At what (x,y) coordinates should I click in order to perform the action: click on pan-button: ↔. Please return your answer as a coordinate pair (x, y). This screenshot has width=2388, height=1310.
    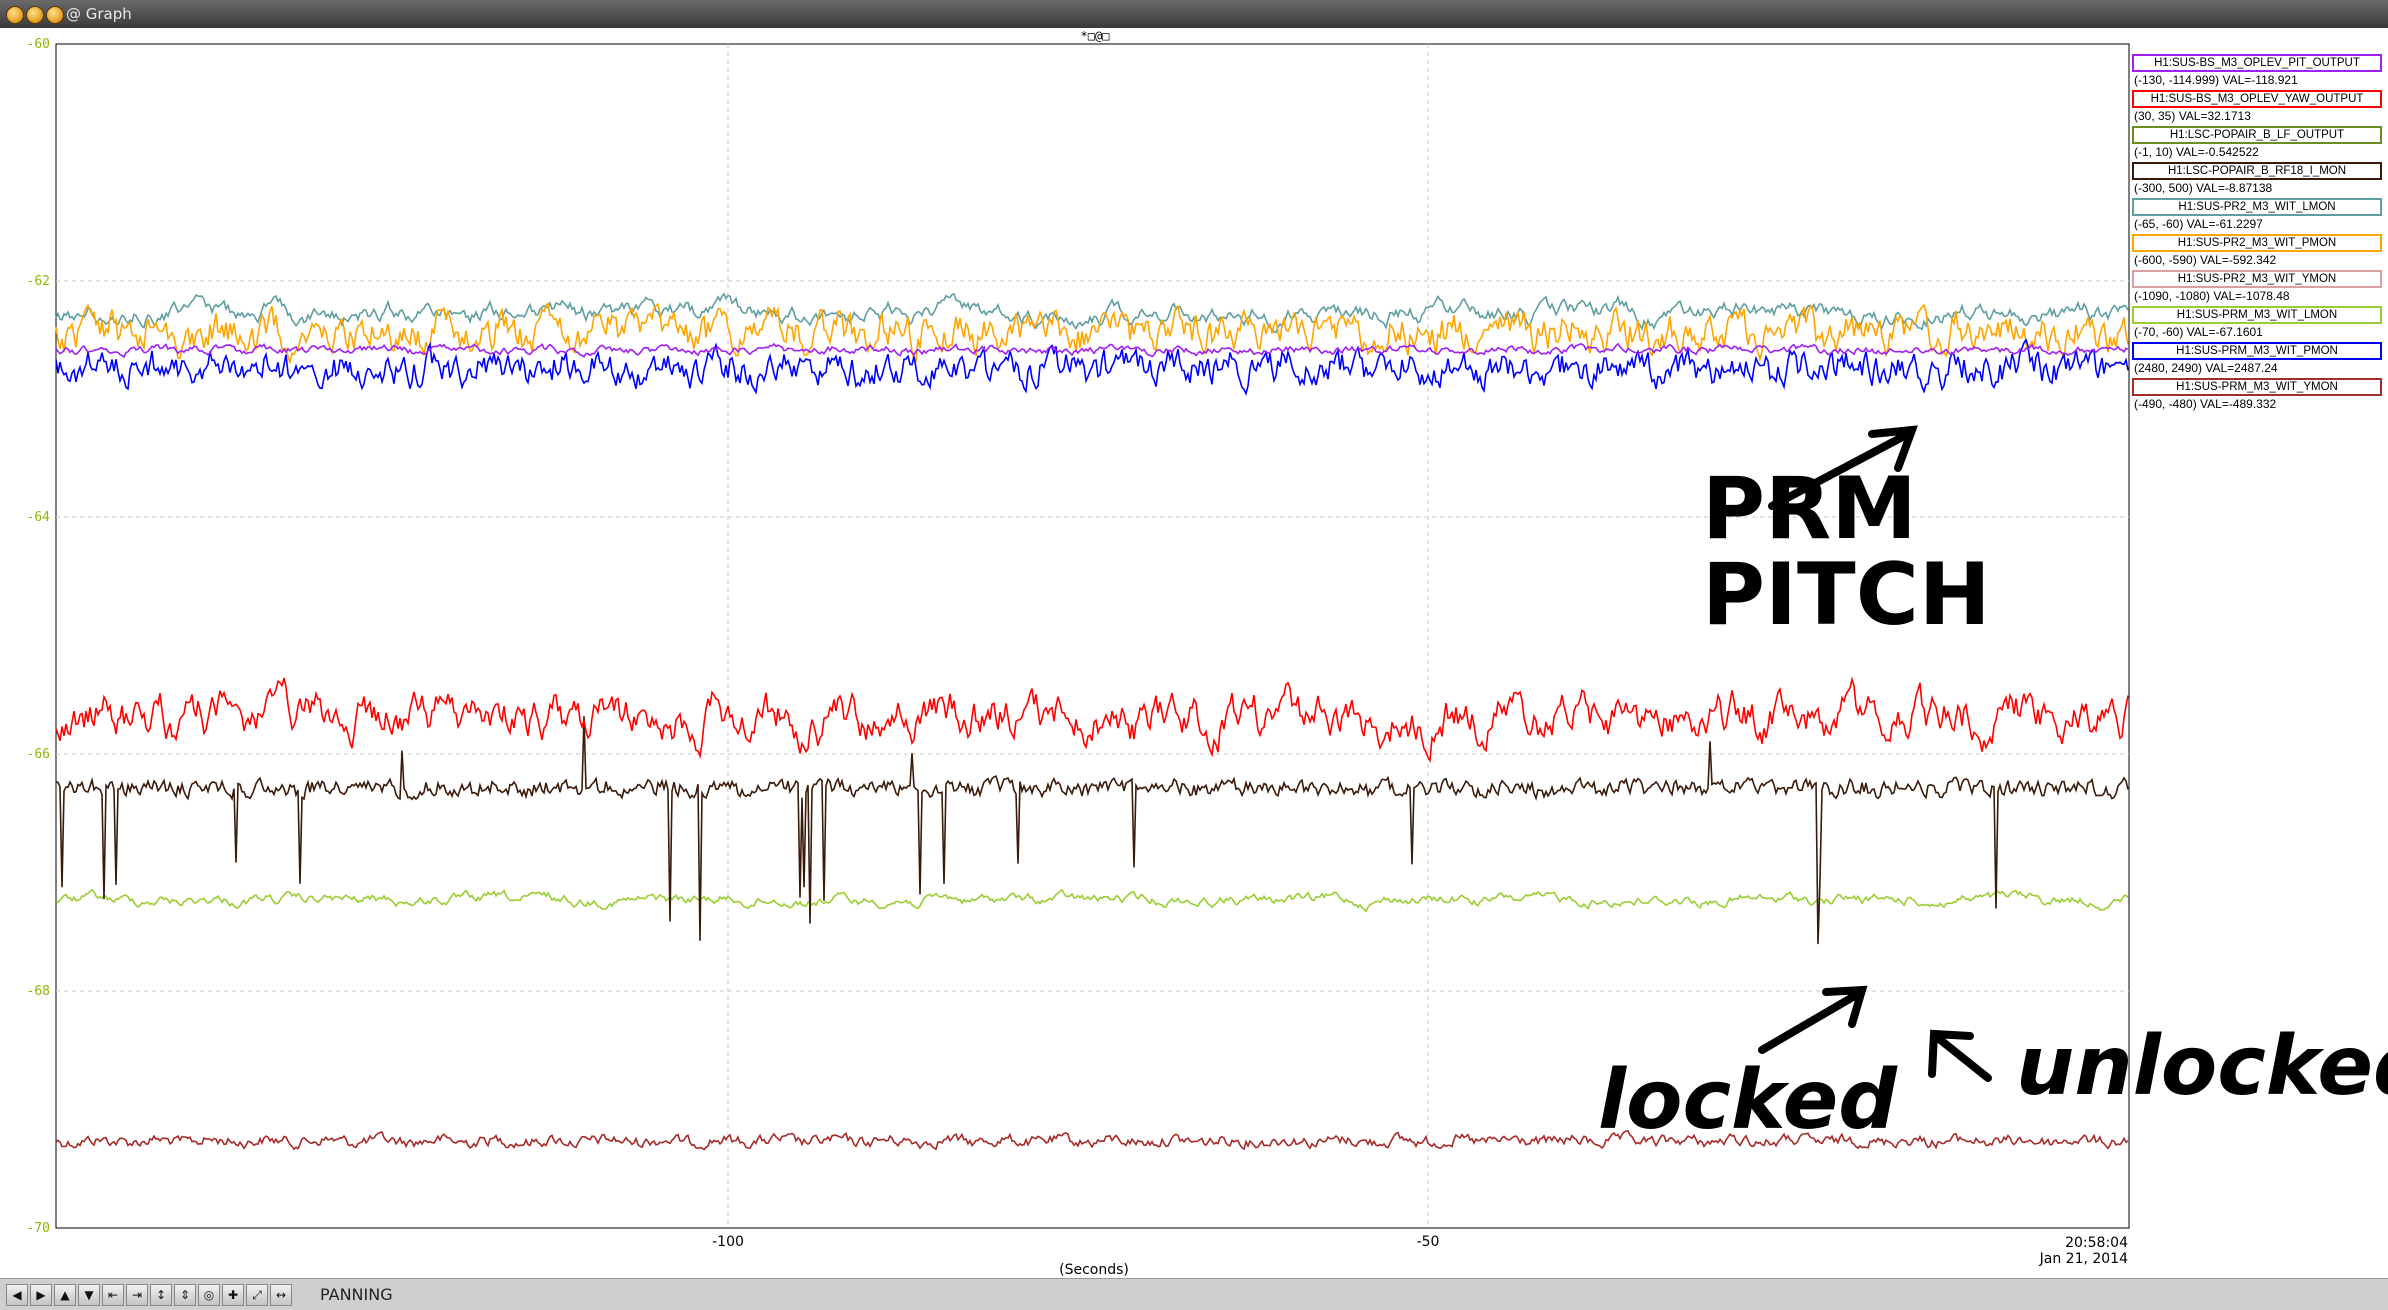
    Looking at the image, I should click on (281, 1295).